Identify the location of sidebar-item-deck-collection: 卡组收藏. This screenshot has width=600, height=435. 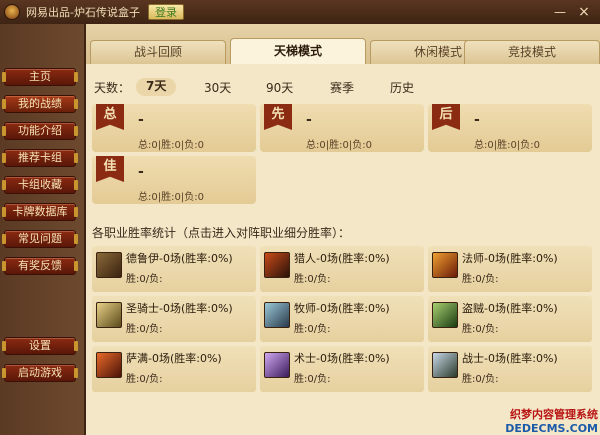
(40, 185).